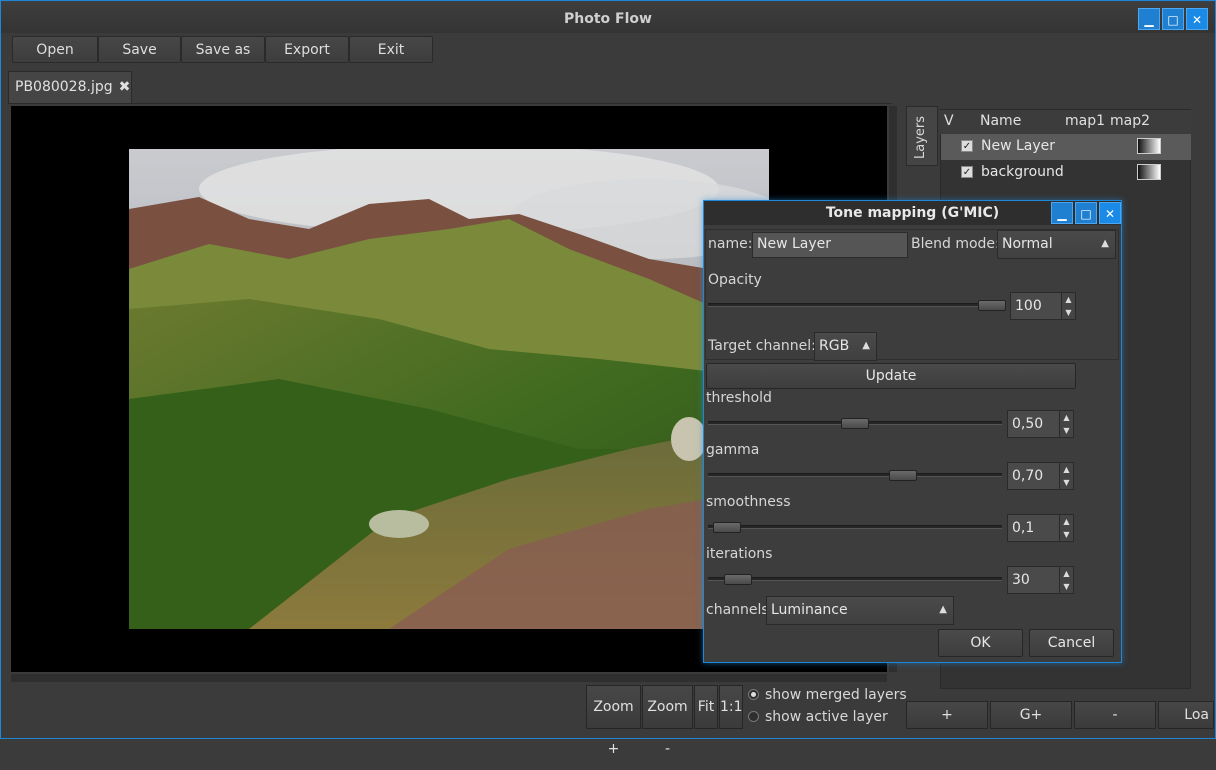 The width and height of the screenshot is (1216, 770). What do you see at coordinates (830, 245) in the screenshot?
I see `name-input: New Layer` at bounding box center [830, 245].